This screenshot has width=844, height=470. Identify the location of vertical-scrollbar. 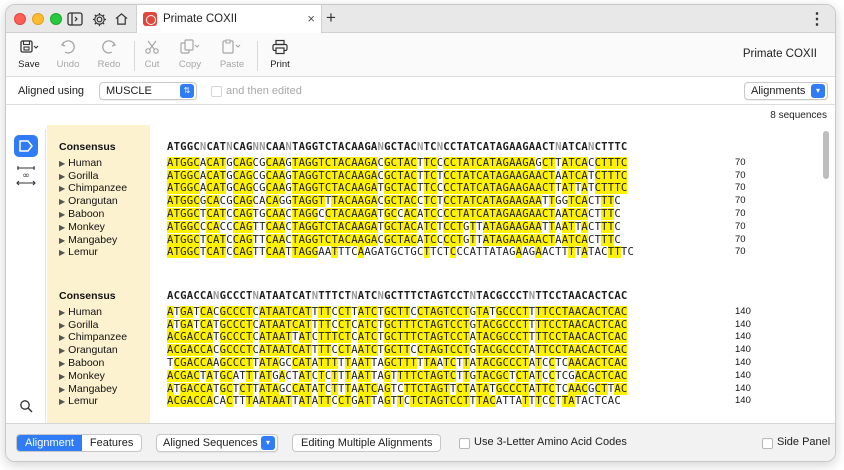
(826, 155).